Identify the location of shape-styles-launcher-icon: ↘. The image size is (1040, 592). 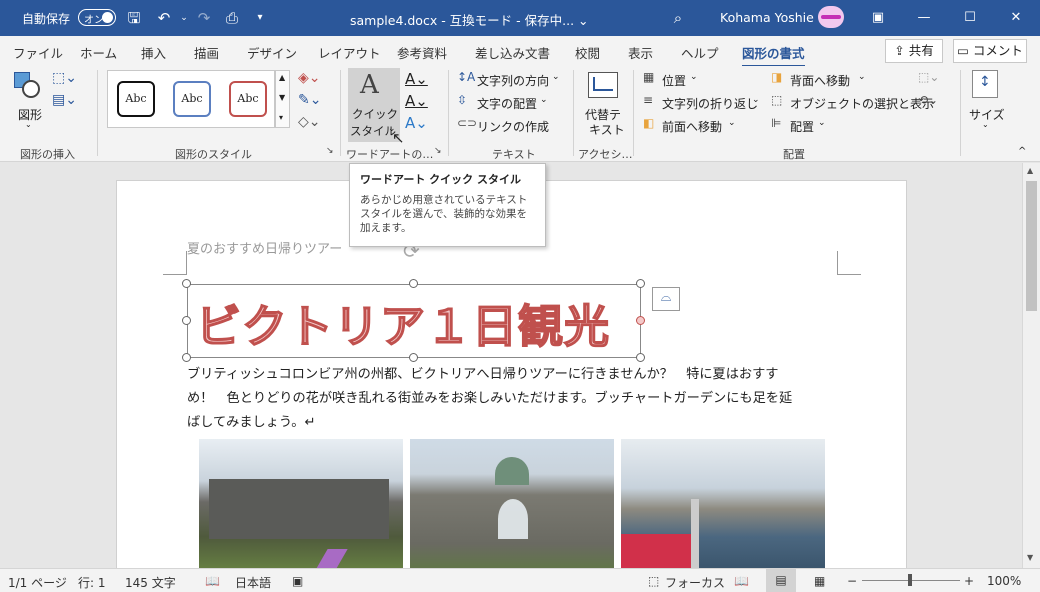
(330, 151).